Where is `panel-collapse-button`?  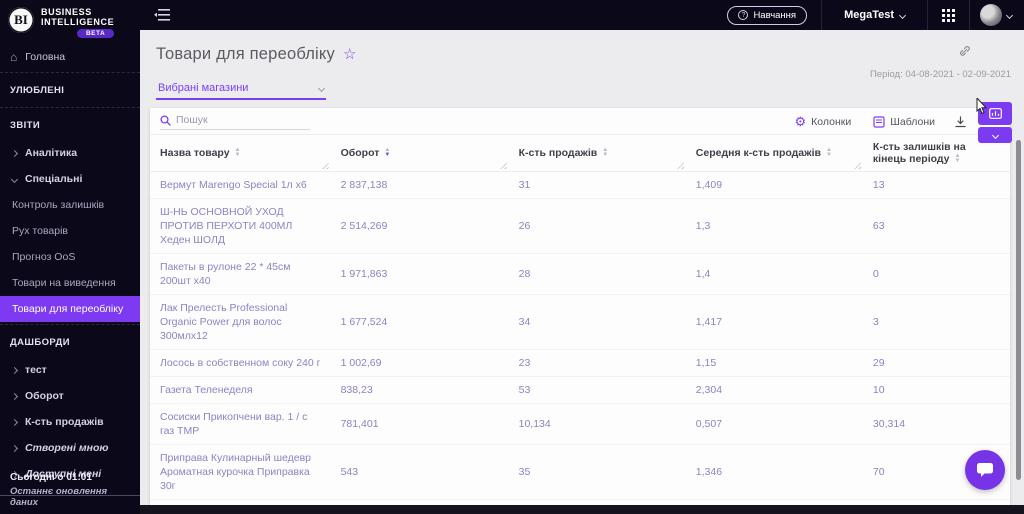
panel-collapse-button is located at coordinates (995, 135).